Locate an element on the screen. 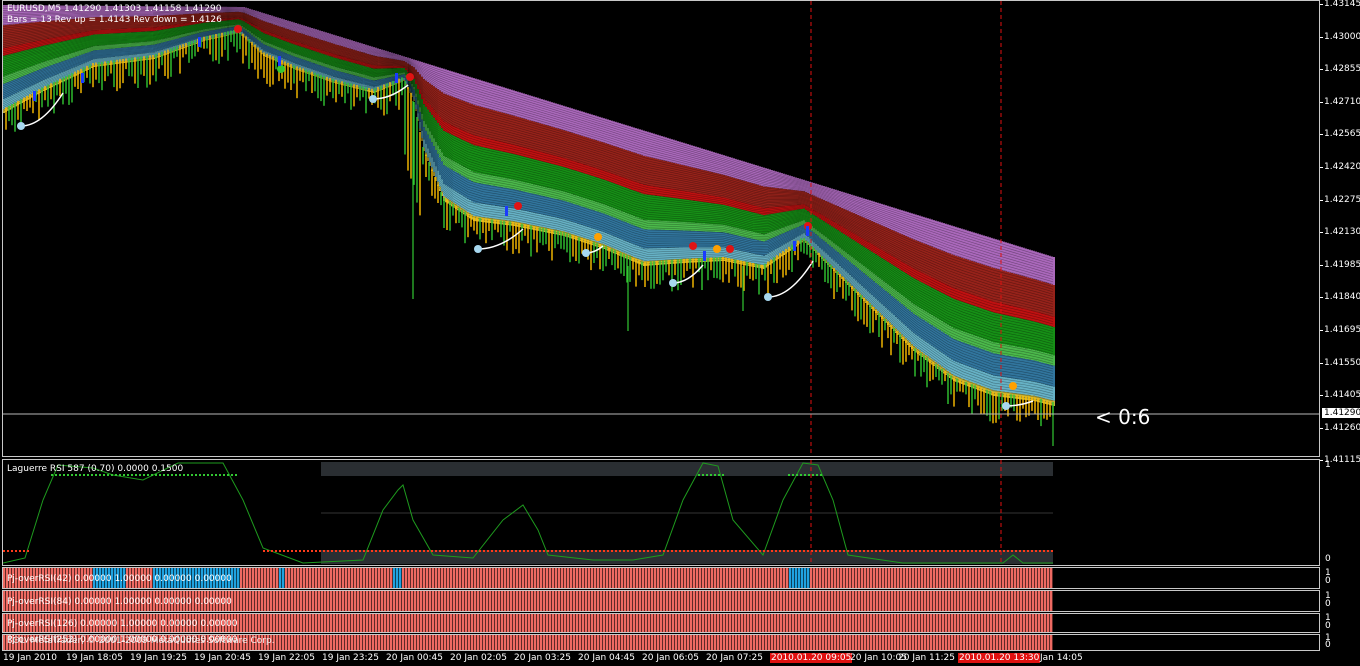 The height and width of the screenshot is (666, 1360). laguerre-rsi-label: Laguerre RSI 587 (0.70) 0.0000 0.1500 is located at coordinates (95, 469).